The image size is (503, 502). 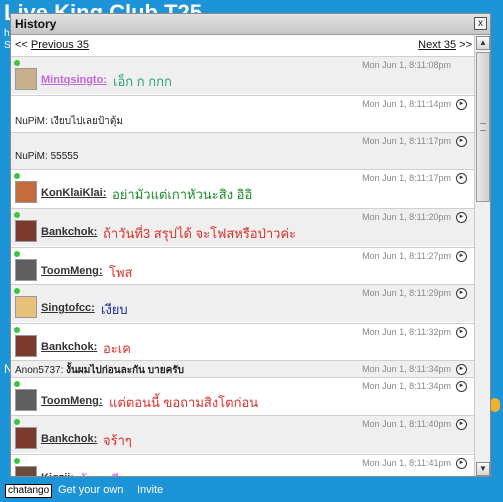 What do you see at coordinates (36, 24) in the screenshot?
I see `history-title: History` at bounding box center [36, 24].